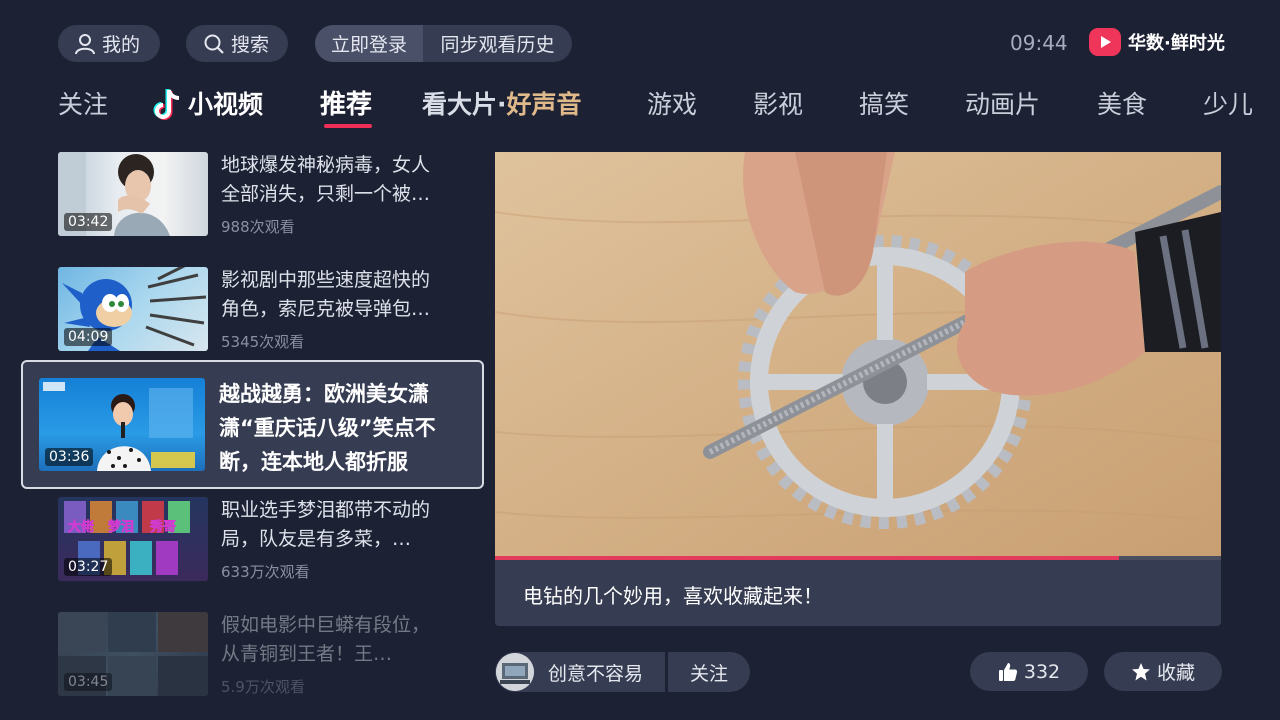 Image resolution: width=1280 pixels, height=720 pixels. I want to click on list-item: 04:09 影视剧中那些速度超快的角色，索尼克被导弹包… 5345次观看, so click(258, 310).